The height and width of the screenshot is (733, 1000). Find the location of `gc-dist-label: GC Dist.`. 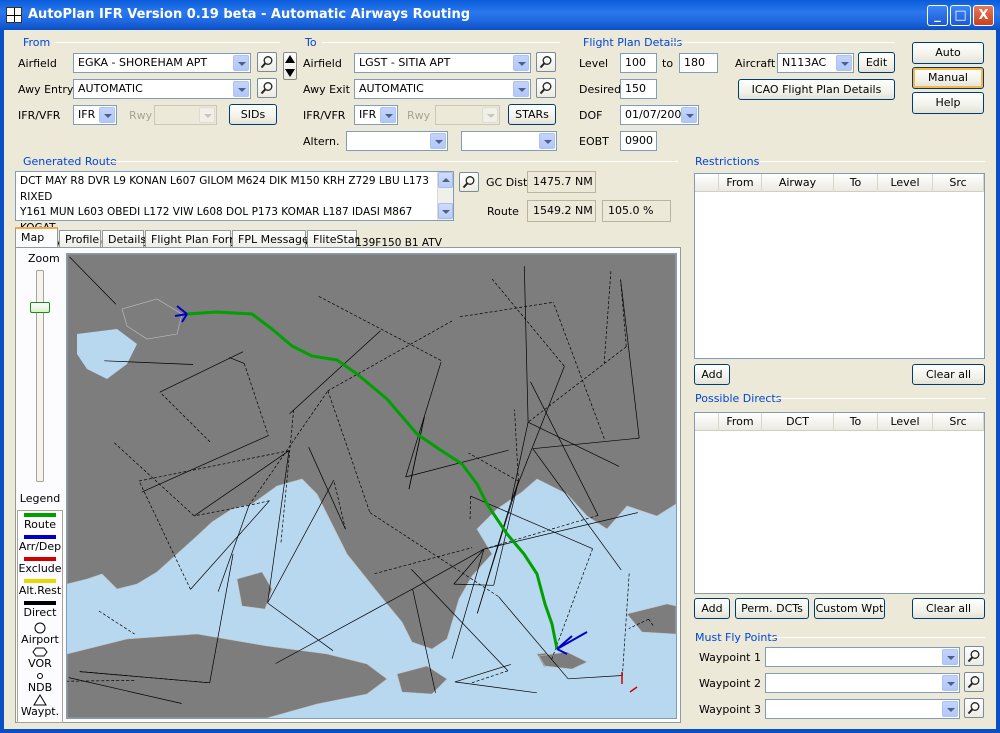

gc-dist-label: GC Dist. is located at coordinates (508, 182).